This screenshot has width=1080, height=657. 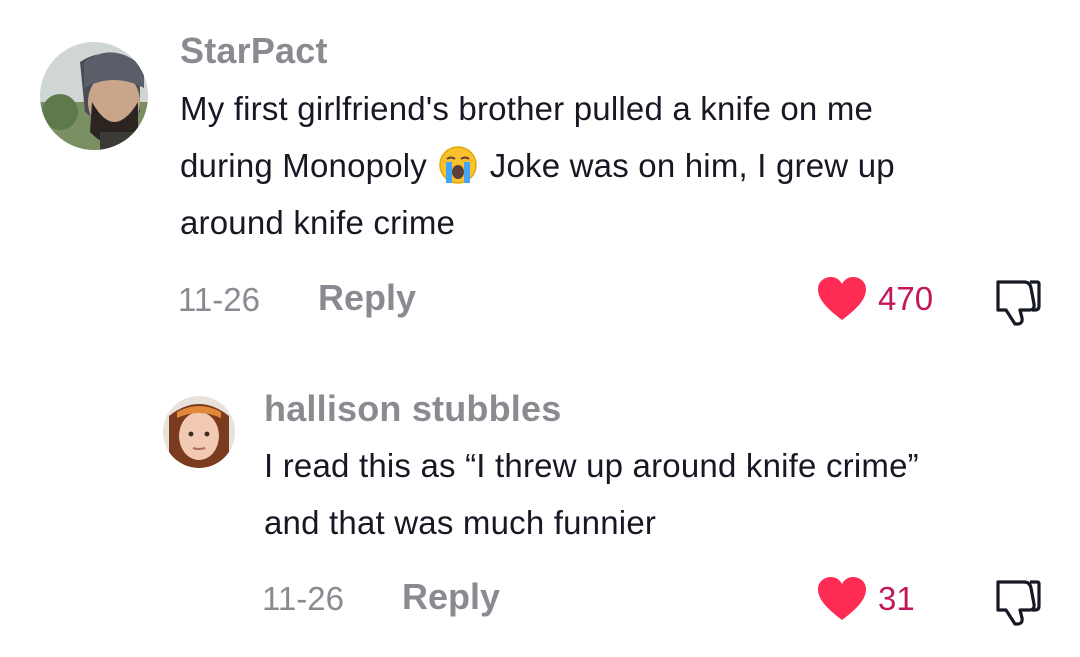 I want to click on comment-text-fragment: during Monopoly, so click(x=303, y=165).